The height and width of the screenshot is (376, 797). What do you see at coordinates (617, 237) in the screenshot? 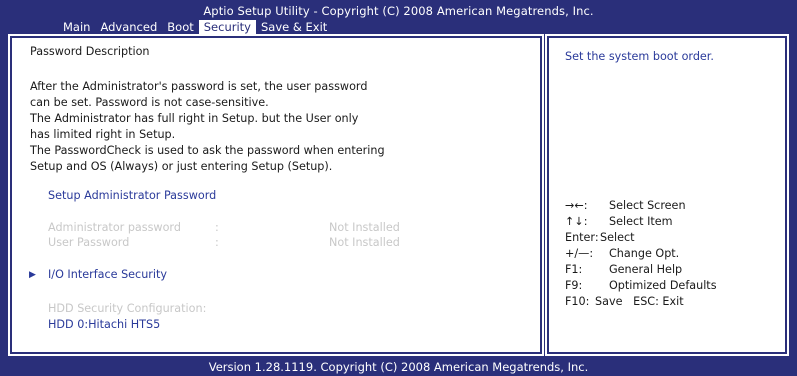
I see `key-description: Select` at bounding box center [617, 237].